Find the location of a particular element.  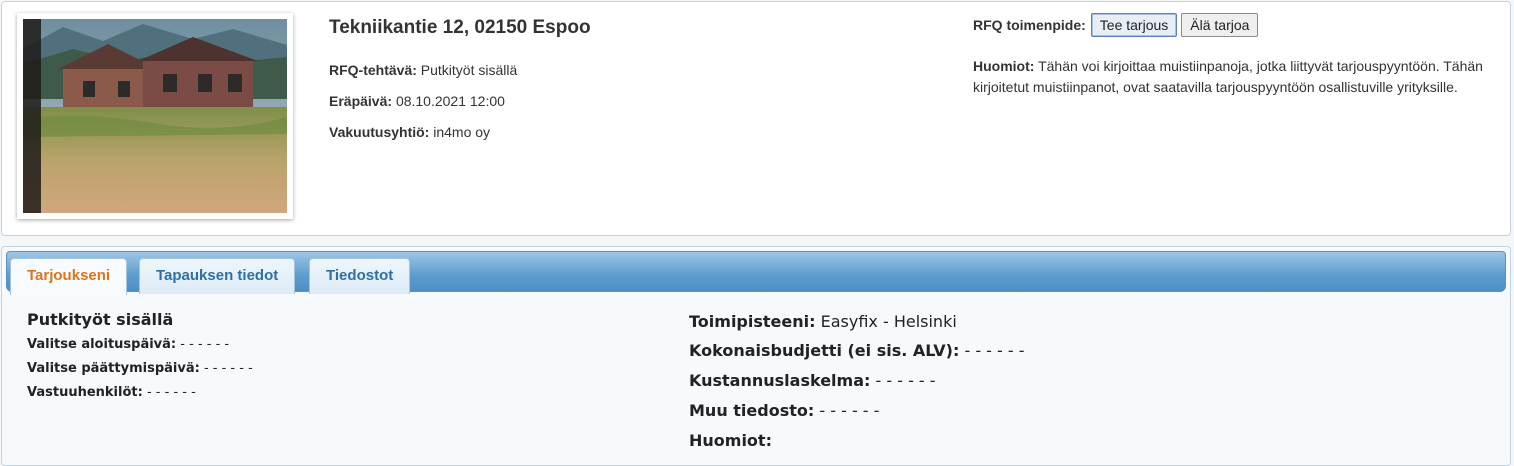

tab-files: Tiedostot is located at coordinates (360, 276).